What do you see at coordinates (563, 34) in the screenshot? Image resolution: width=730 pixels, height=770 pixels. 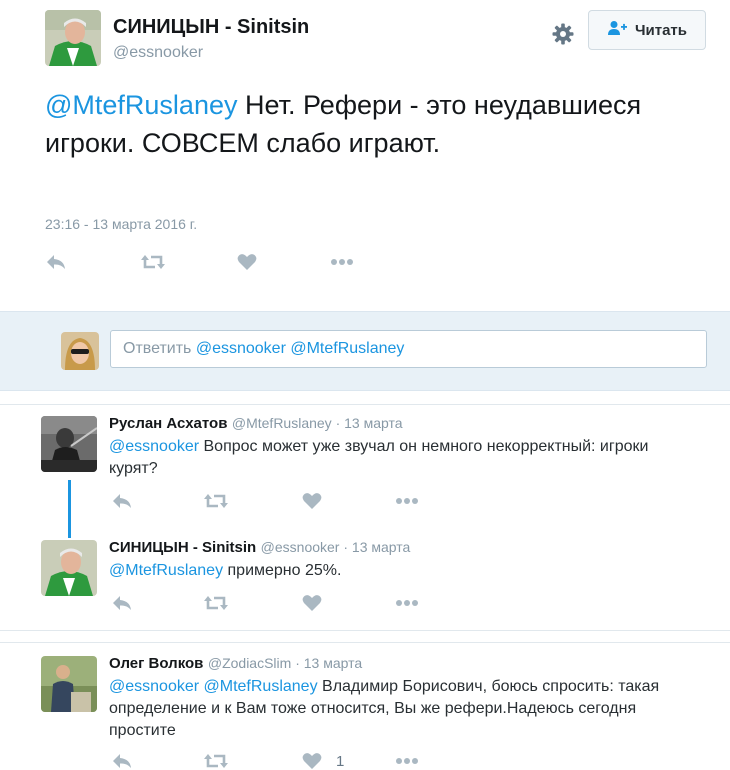 I see `gear-icon` at bounding box center [563, 34].